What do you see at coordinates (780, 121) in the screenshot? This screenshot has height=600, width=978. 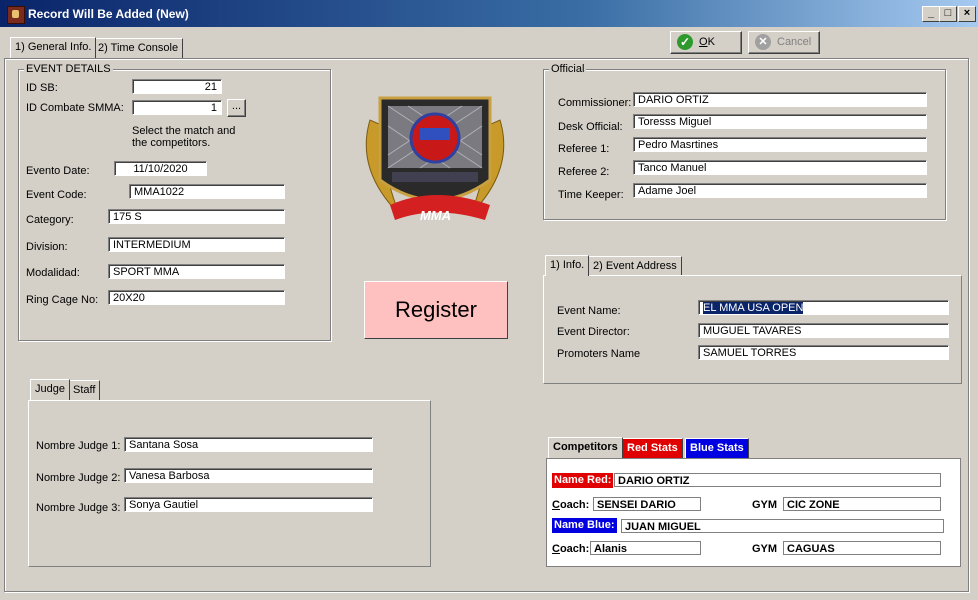 I see `desk-official-field: Toresss Miguel` at bounding box center [780, 121].